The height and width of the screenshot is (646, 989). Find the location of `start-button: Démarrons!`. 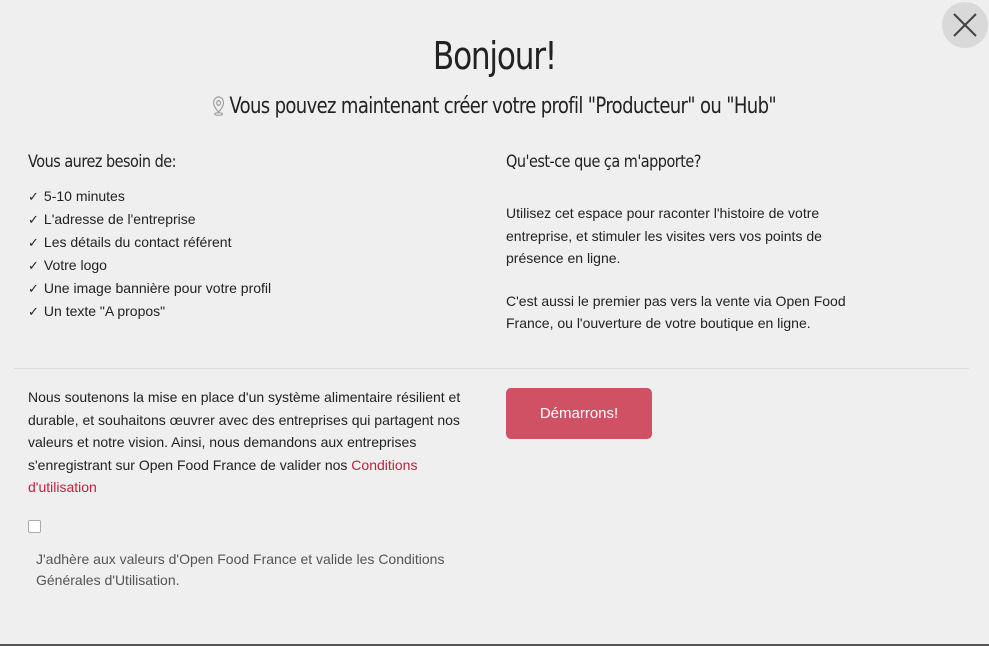

start-button: Démarrons! is located at coordinates (579, 413).